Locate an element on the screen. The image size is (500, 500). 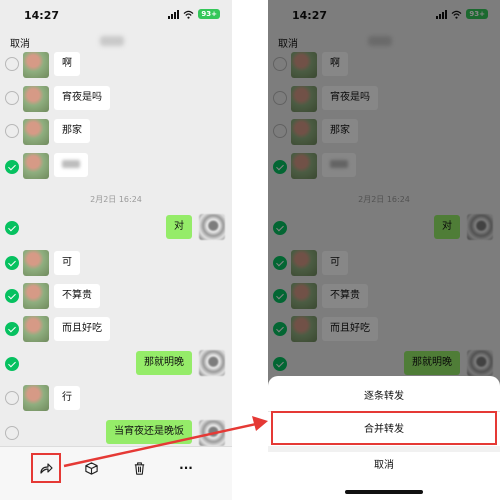
sheet-cancel-button: 取消 is located at coordinates (384, 463).